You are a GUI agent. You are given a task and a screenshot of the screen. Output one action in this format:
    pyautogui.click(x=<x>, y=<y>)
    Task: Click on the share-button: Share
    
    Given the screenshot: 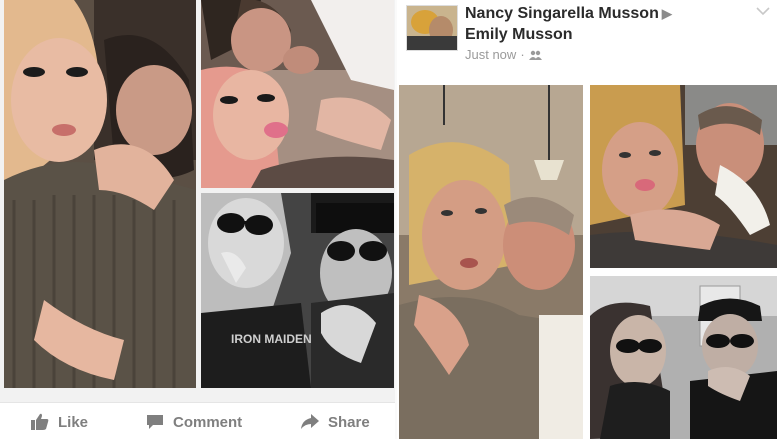 What is the action you would take?
    pyautogui.click(x=335, y=422)
    